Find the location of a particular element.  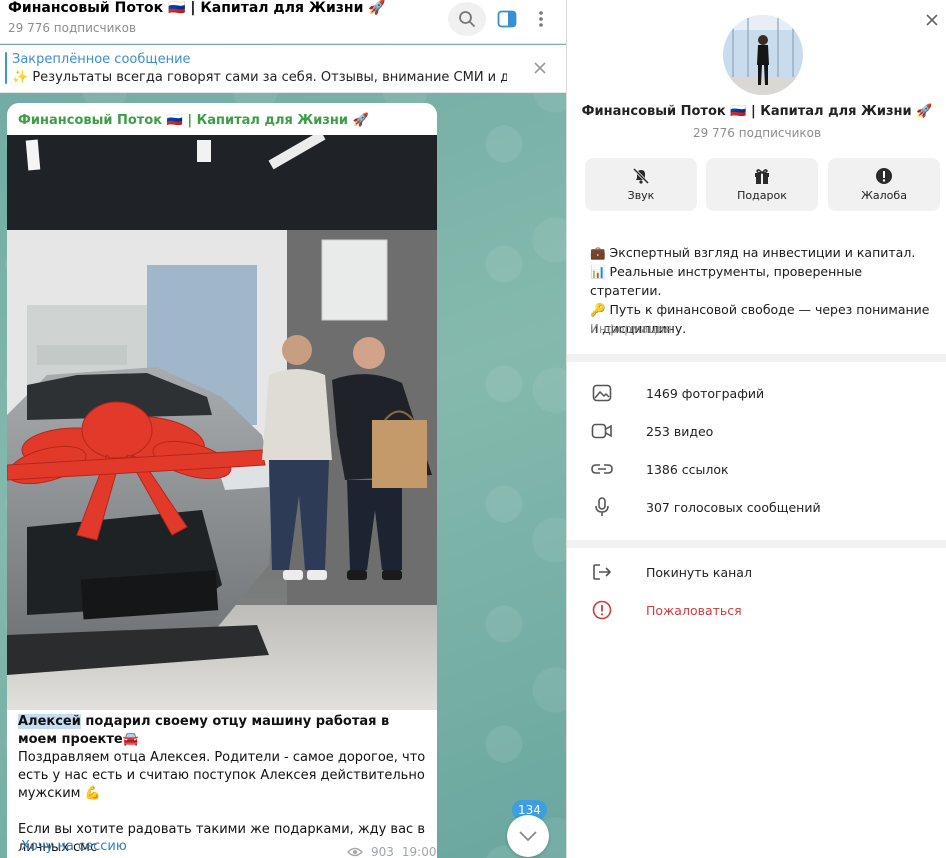

channel-actions: Покинуть канал Пожаловаться is located at coordinates (756, 703).